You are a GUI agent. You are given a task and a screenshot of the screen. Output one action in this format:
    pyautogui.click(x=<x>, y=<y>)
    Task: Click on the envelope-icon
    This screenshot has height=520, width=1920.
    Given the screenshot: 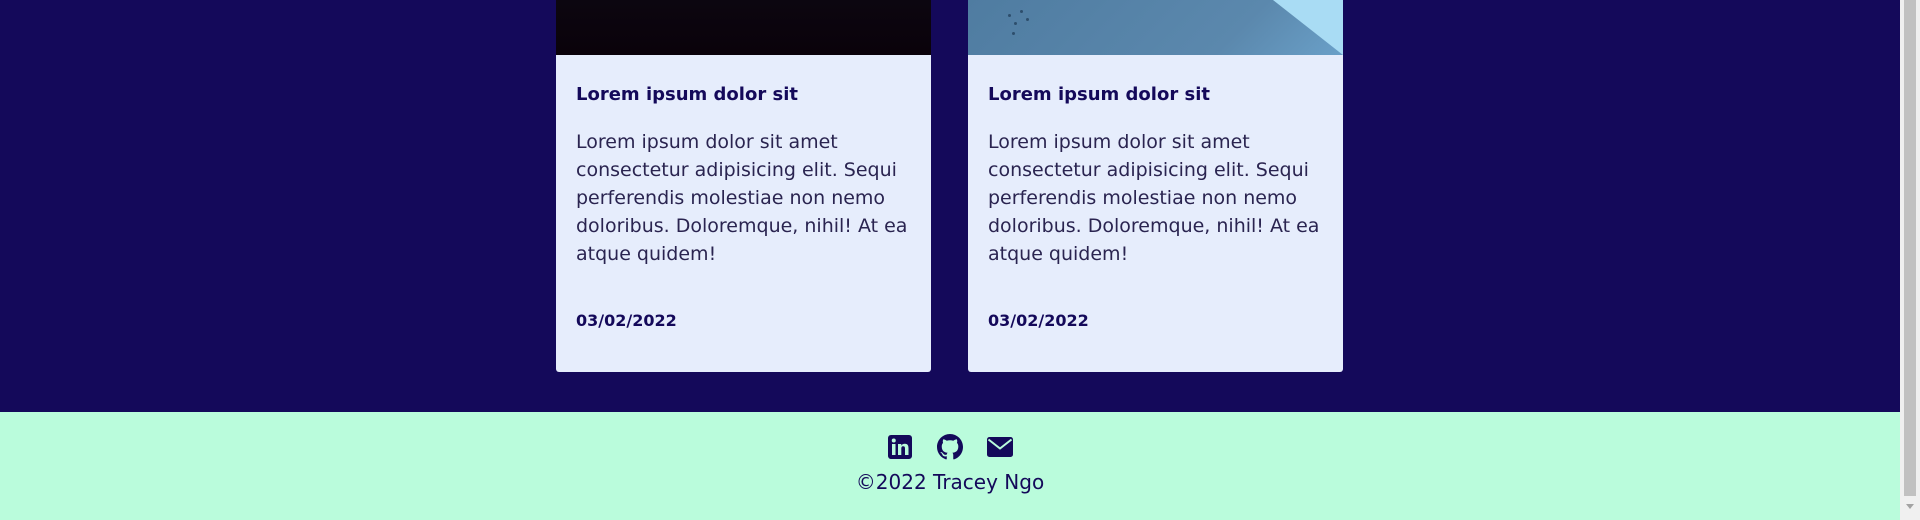 What is the action you would take?
    pyautogui.click(x=1000, y=447)
    